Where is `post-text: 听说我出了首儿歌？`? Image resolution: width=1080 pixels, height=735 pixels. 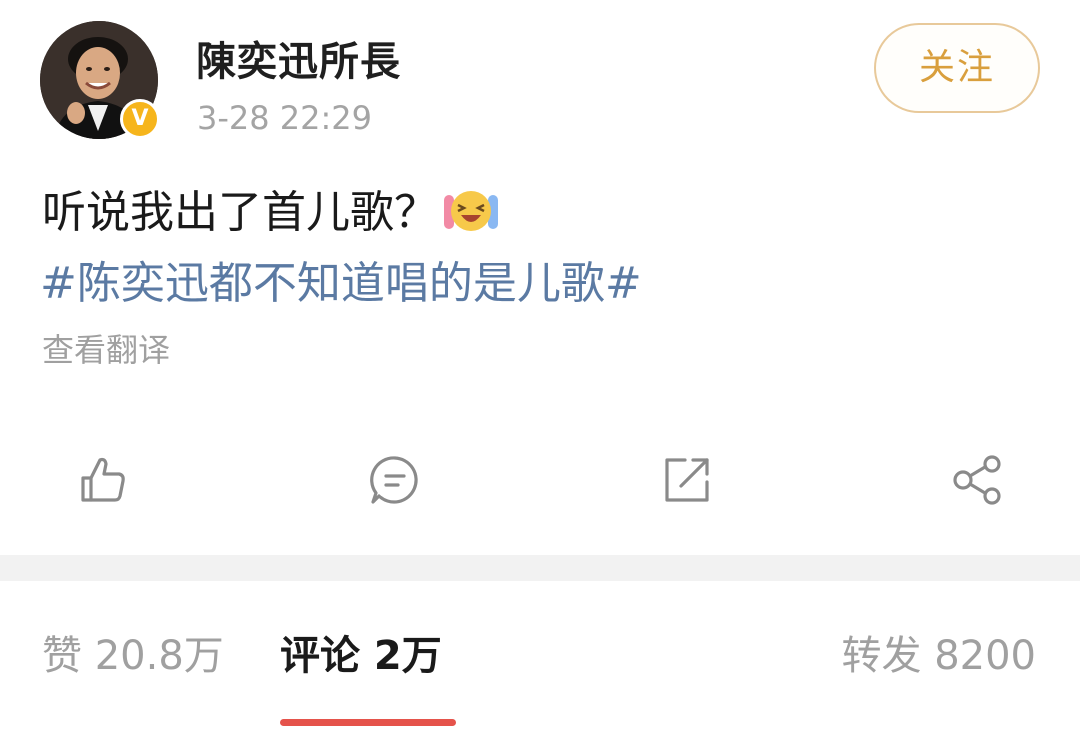 post-text: 听说我出了首儿歌？ is located at coordinates (240, 212).